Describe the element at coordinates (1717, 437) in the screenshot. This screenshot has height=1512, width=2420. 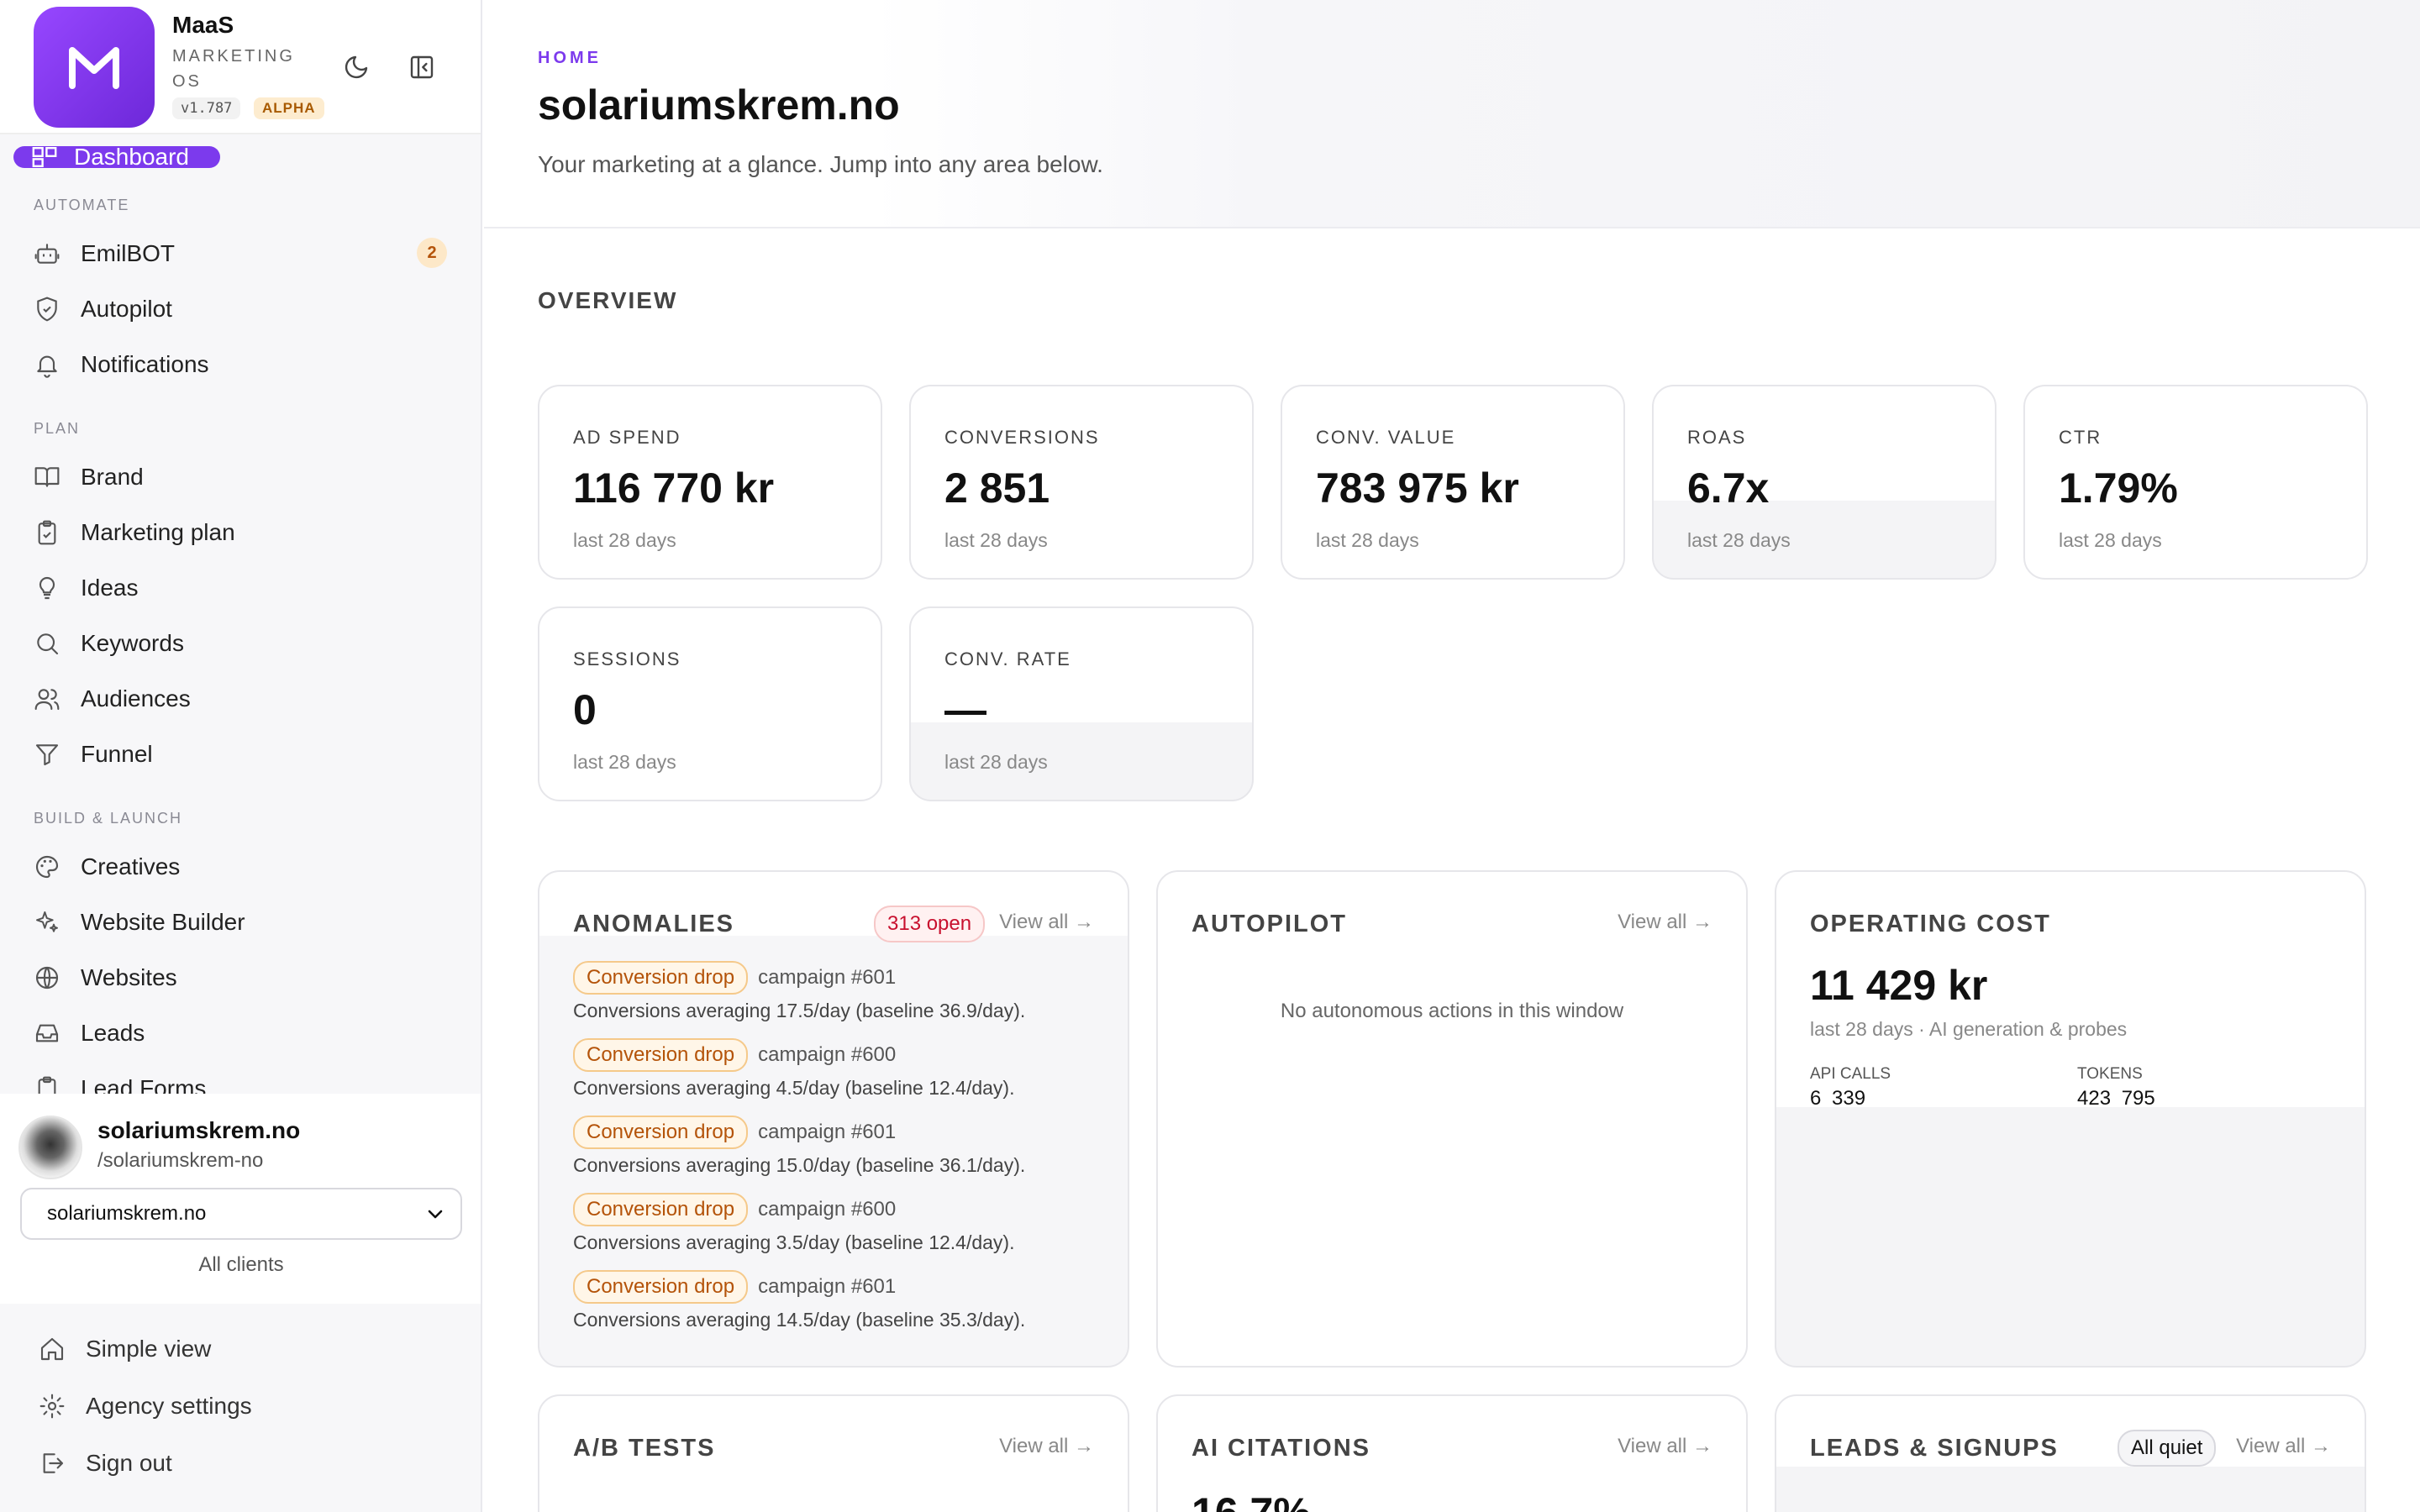
I see `kpi-label: ROAS` at that location.